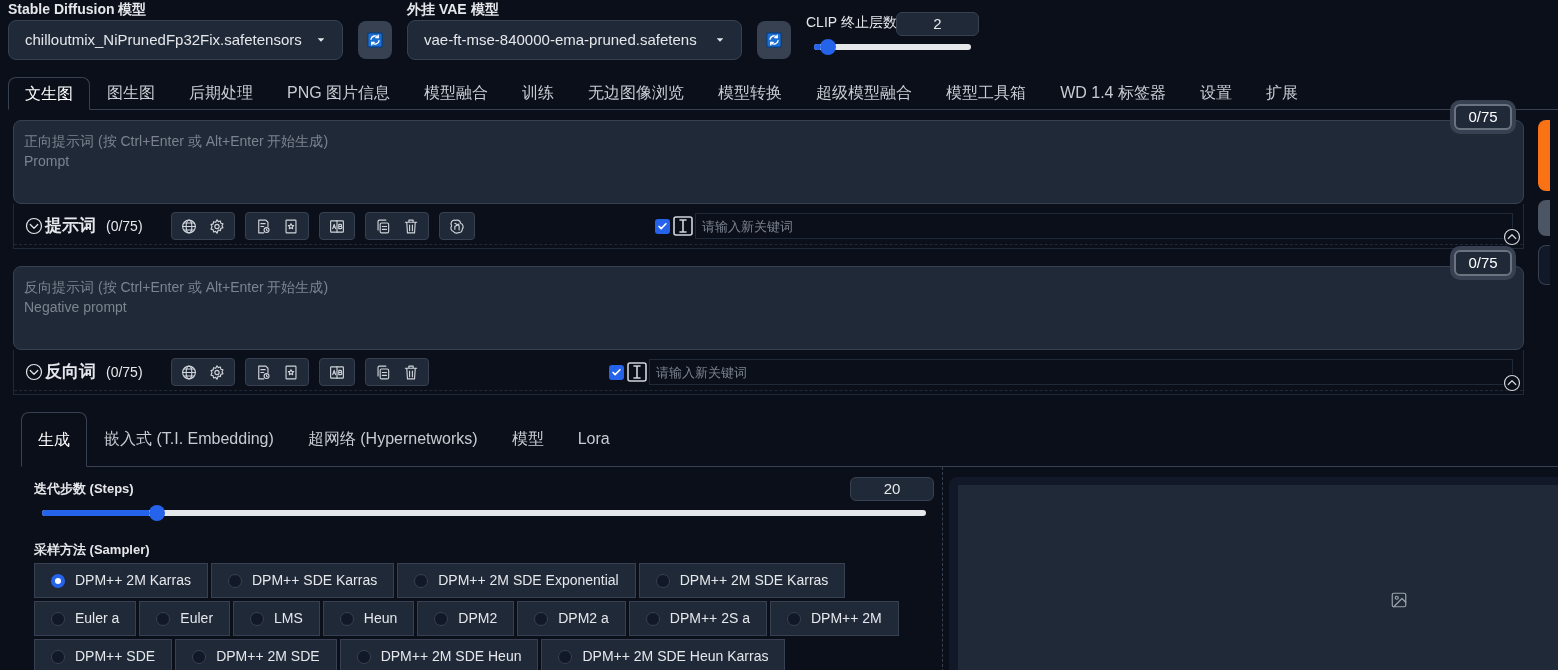  Describe the element at coordinates (70, 226) in the screenshot. I see `section-title: 提示词` at that location.